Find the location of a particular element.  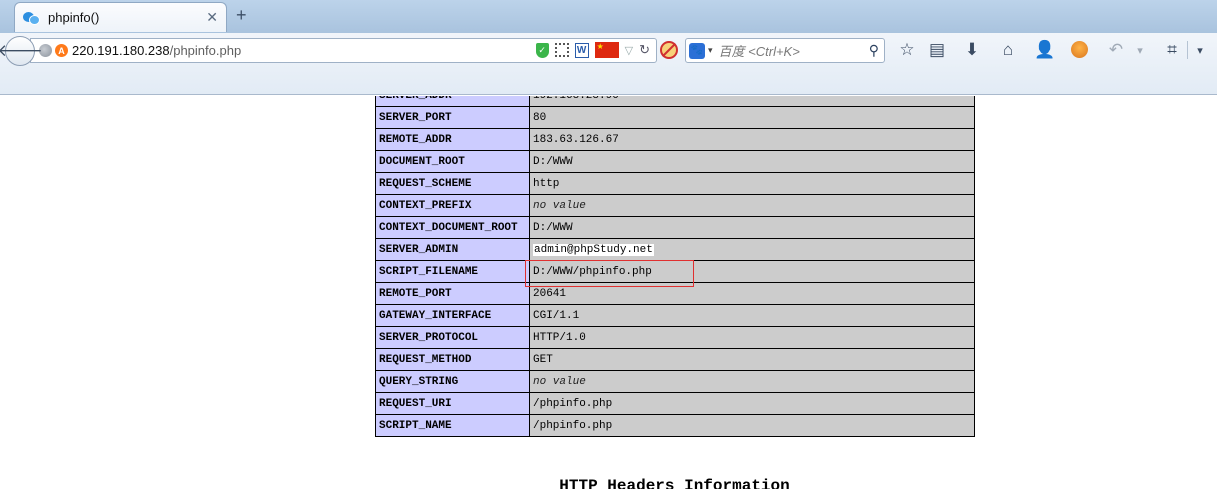

table-row: GATEWAY_INTERFACE CGI/1.1 is located at coordinates (675, 315).